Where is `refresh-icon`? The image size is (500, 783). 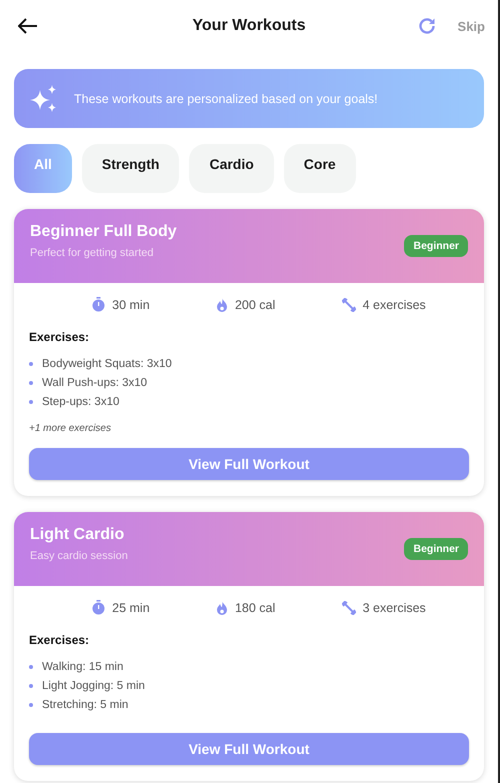
refresh-icon is located at coordinates (427, 26).